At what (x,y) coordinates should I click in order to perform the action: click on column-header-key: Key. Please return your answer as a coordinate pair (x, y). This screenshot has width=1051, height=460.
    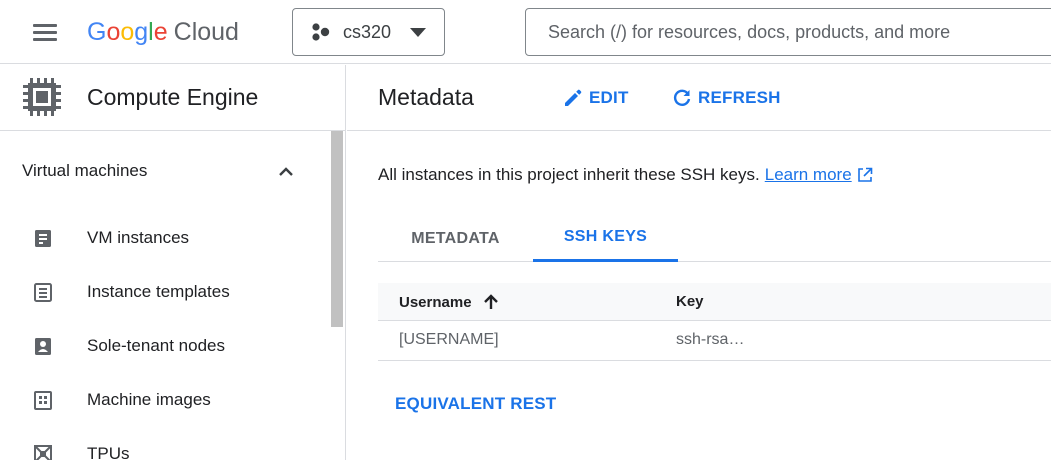
    Looking at the image, I should click on (690, 301).